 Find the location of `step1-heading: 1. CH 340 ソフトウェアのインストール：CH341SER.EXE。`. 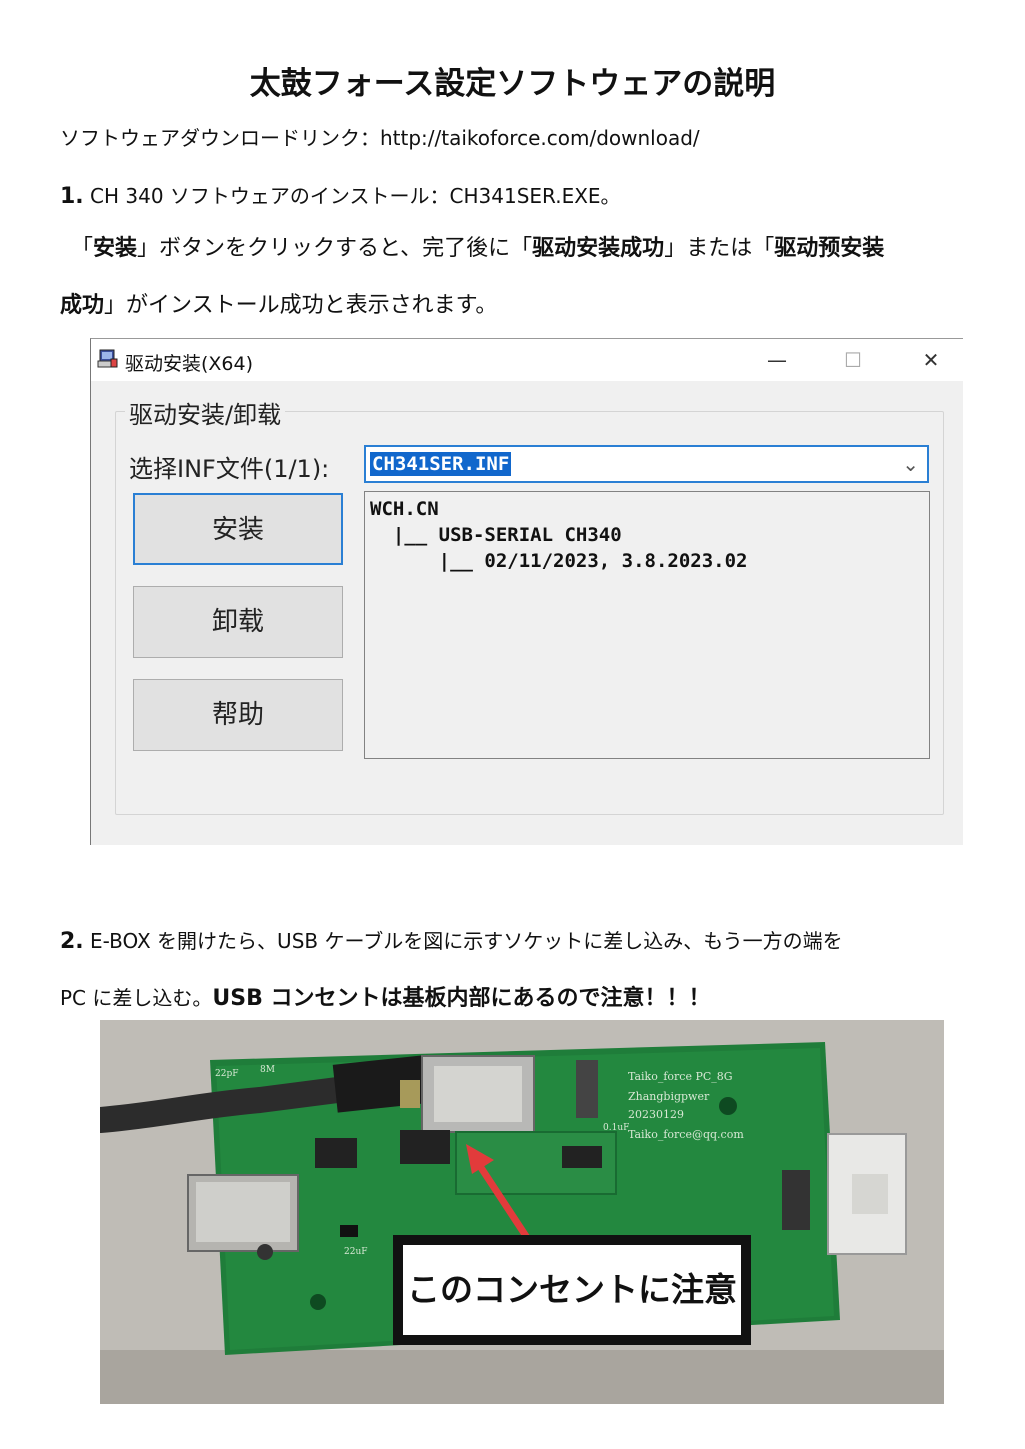

step1-heading: 1. CH 340 ソフトウェアのインストール：CH341SER.EXE。 is located at coordinates (340, 194).